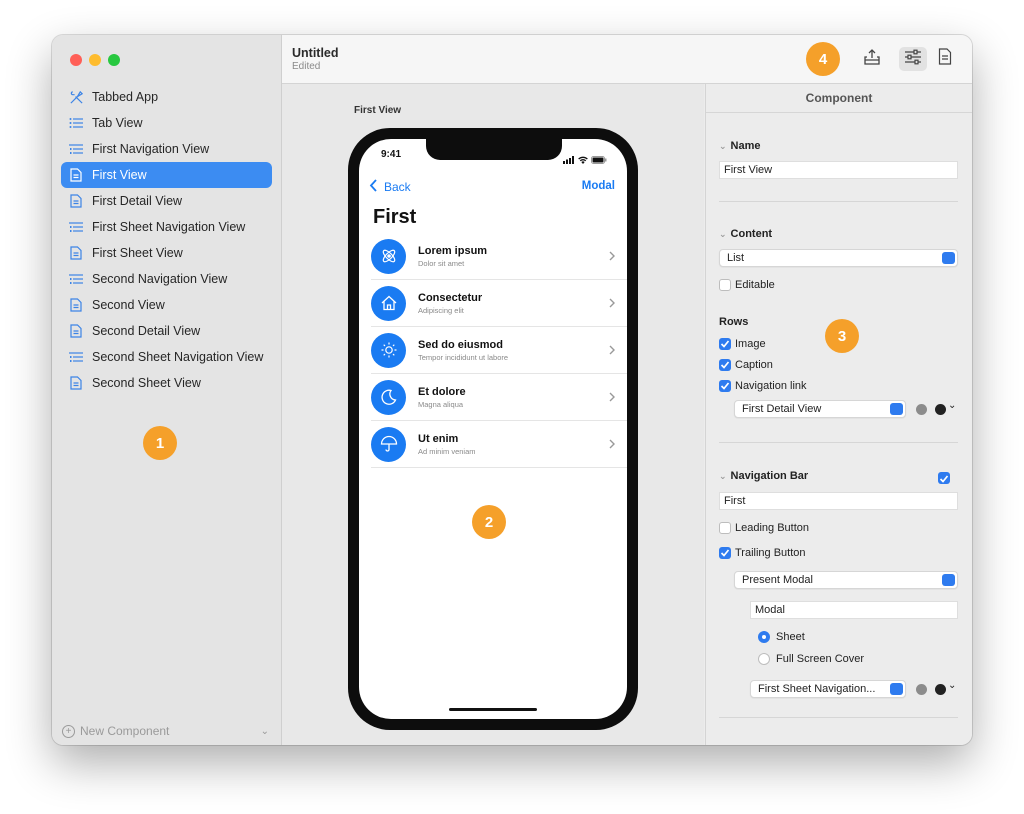 This screenshot has width=1024, height=814. What do you see at coordinates (585, 160) in the screenshot?
I see `status-icons` at bounding box center [585, 160].